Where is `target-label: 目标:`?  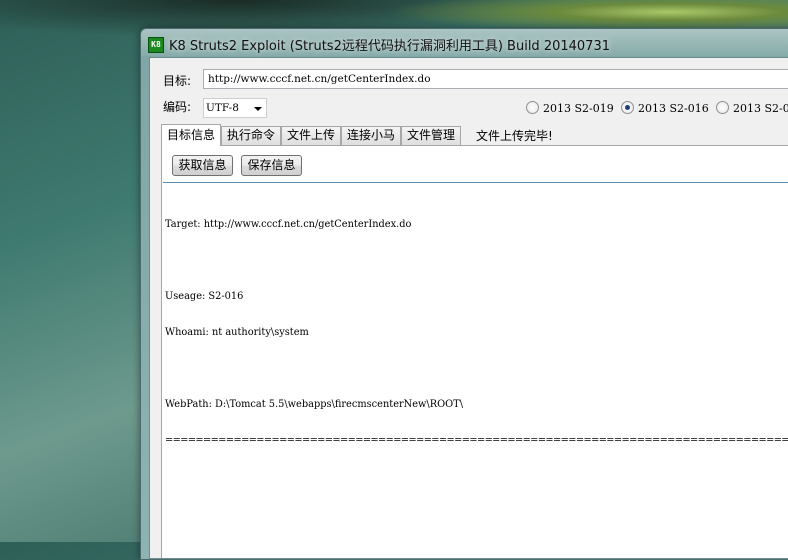
target-label: 目标: is located at coordinates (177, 81).